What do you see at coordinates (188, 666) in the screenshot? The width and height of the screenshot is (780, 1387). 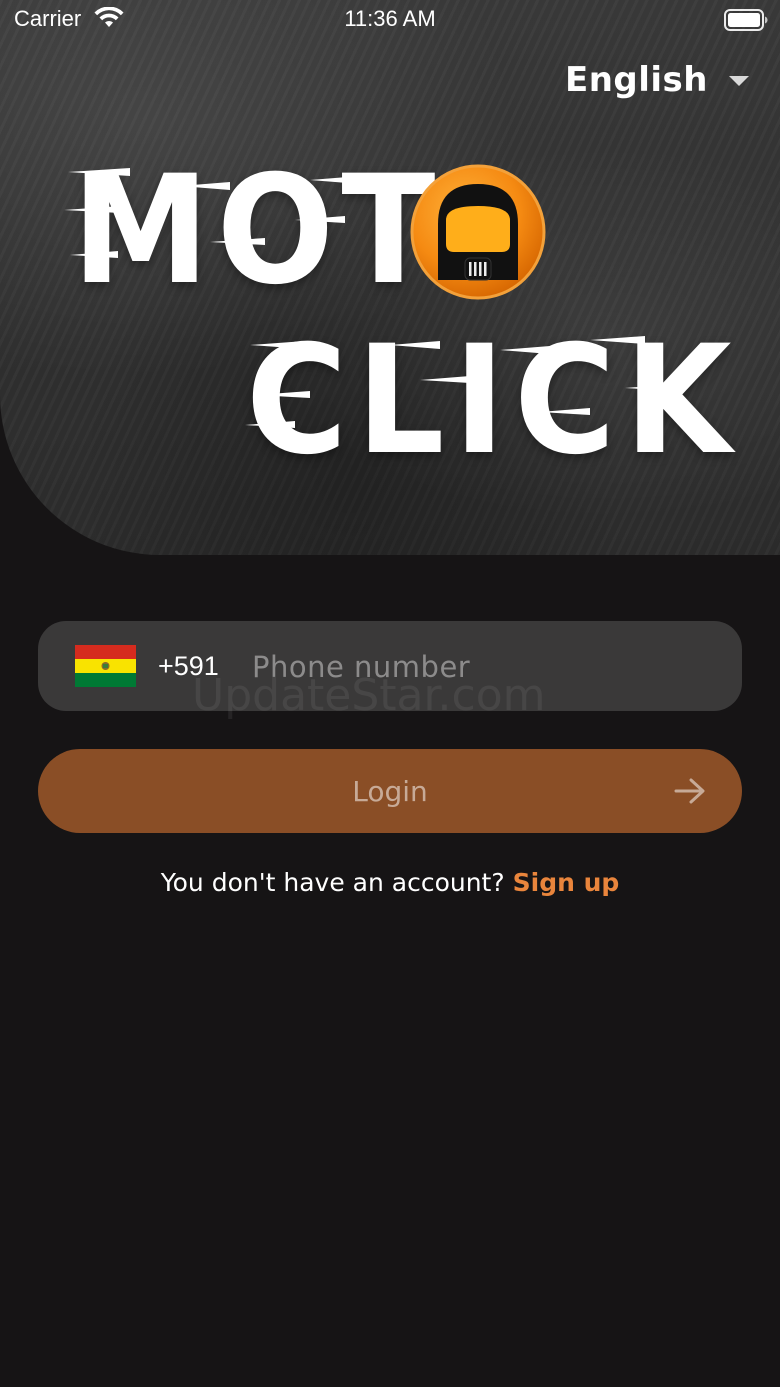 I see `country-dial-code: +591` at bounding box center [188, 666].